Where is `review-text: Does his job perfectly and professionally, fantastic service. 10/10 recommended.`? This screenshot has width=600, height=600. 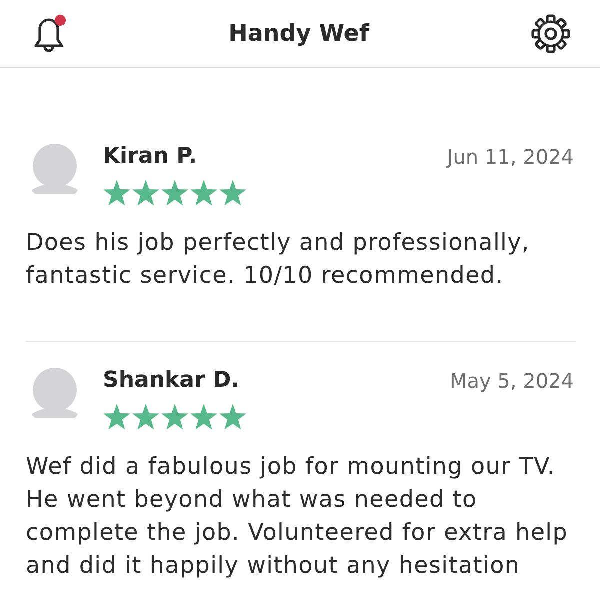 review-text: Does his job perfectly and professionally, fantastic service. 10/10 recommended. is located at coordinates (278, 260).